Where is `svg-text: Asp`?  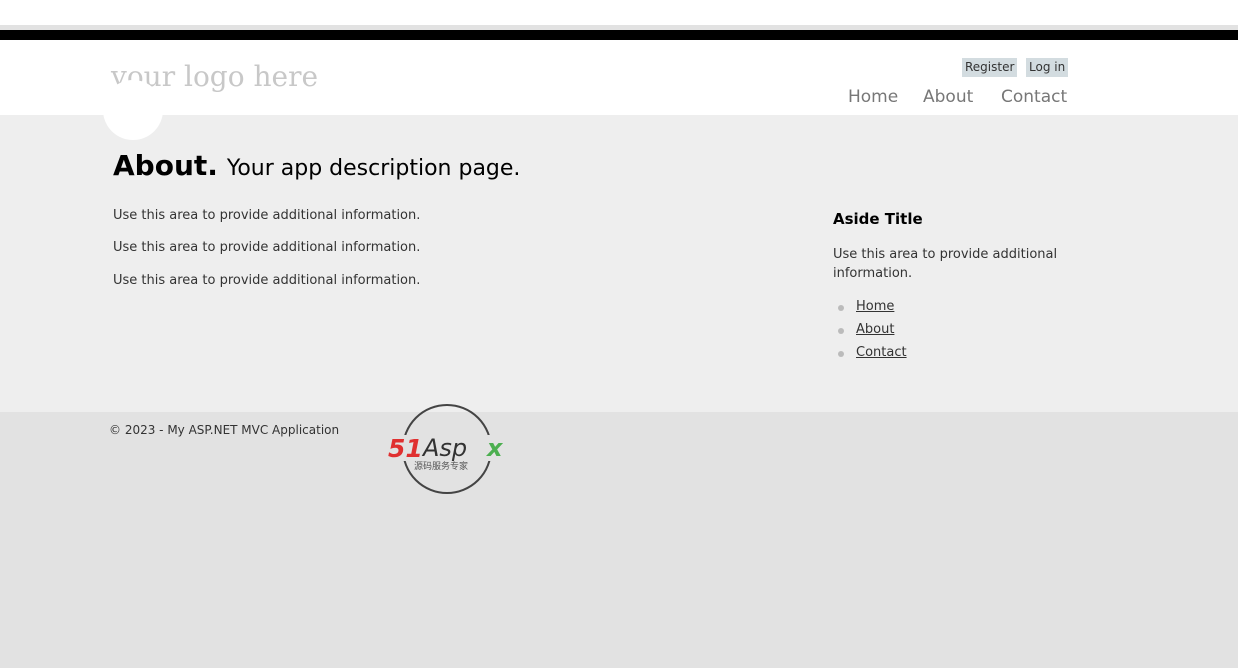
svg-text: Asp is located at coordinates (444, 448).